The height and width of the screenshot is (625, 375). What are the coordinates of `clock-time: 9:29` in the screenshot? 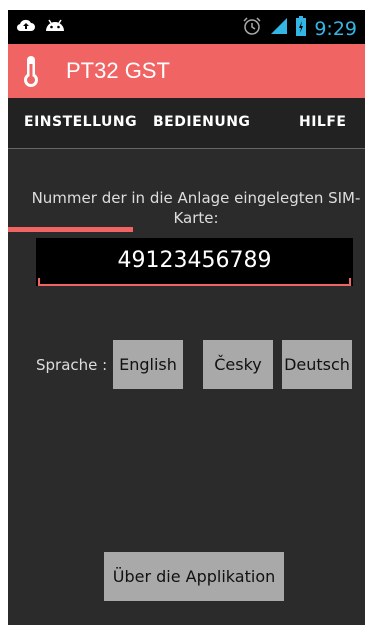 It's located at (335, 28).